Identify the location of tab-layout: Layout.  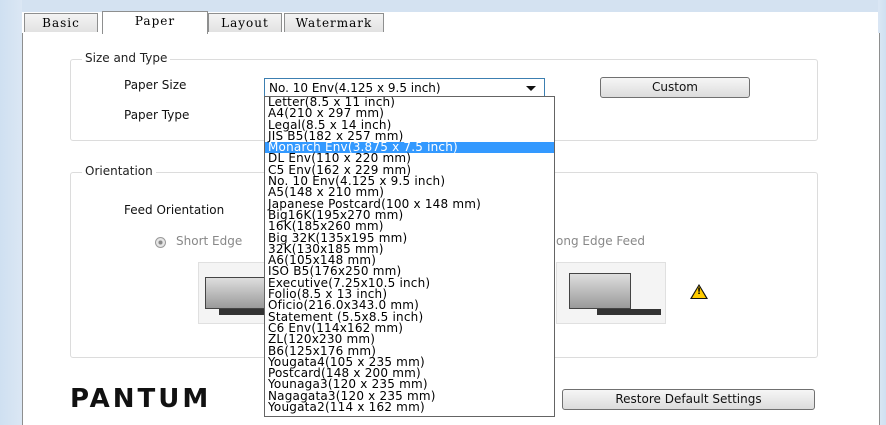
(245, 22).